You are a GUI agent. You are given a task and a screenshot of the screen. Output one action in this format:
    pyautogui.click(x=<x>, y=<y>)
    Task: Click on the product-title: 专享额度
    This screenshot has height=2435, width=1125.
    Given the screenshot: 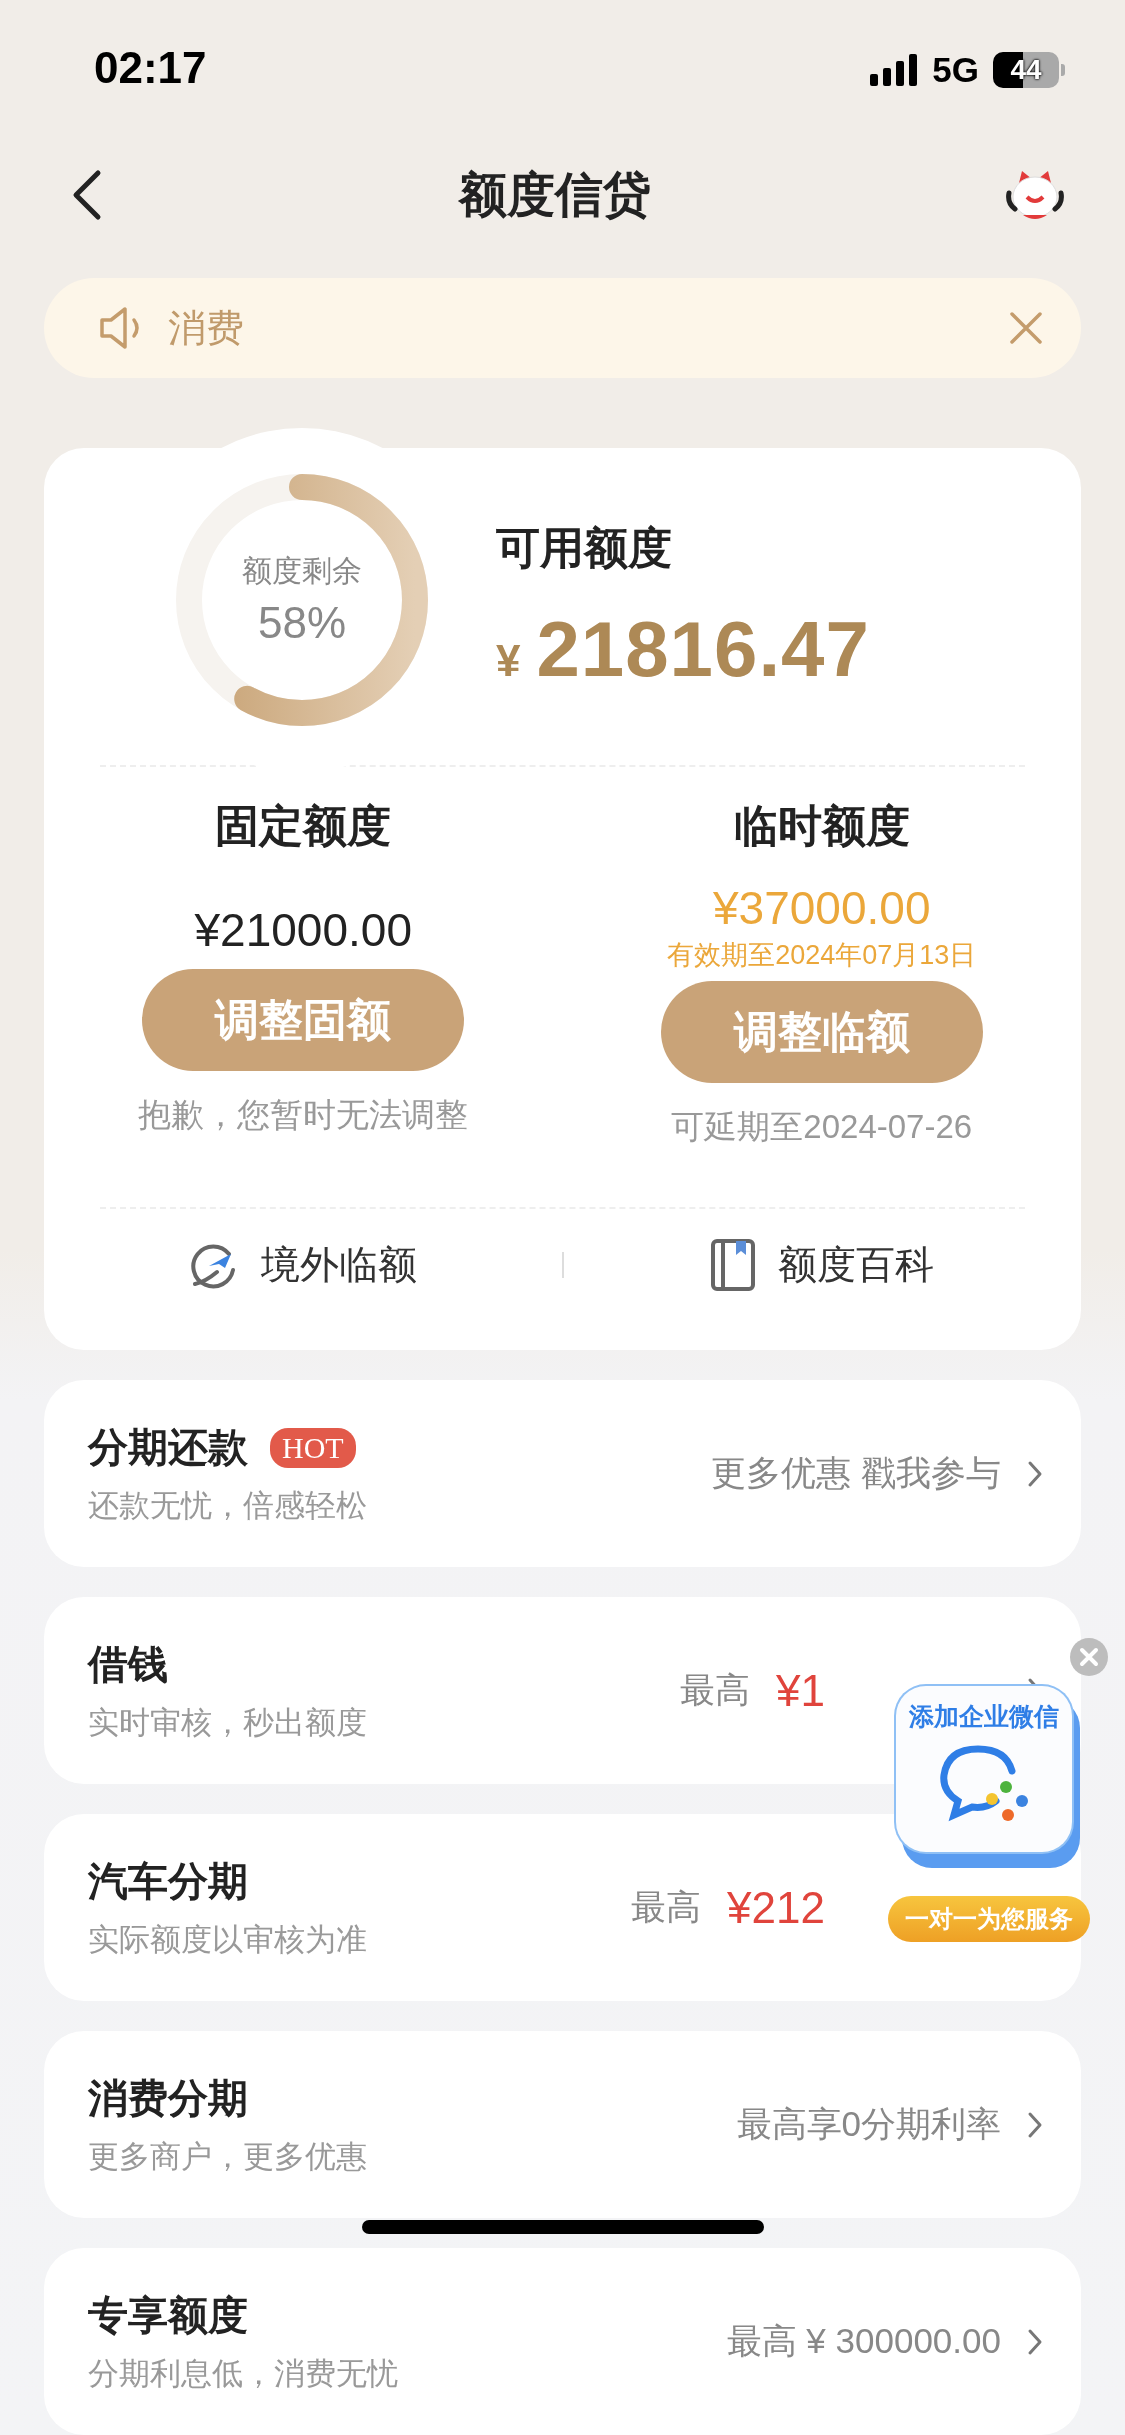 What is the action you would take?
    pyautogui.click(x=168, y=2315)
    